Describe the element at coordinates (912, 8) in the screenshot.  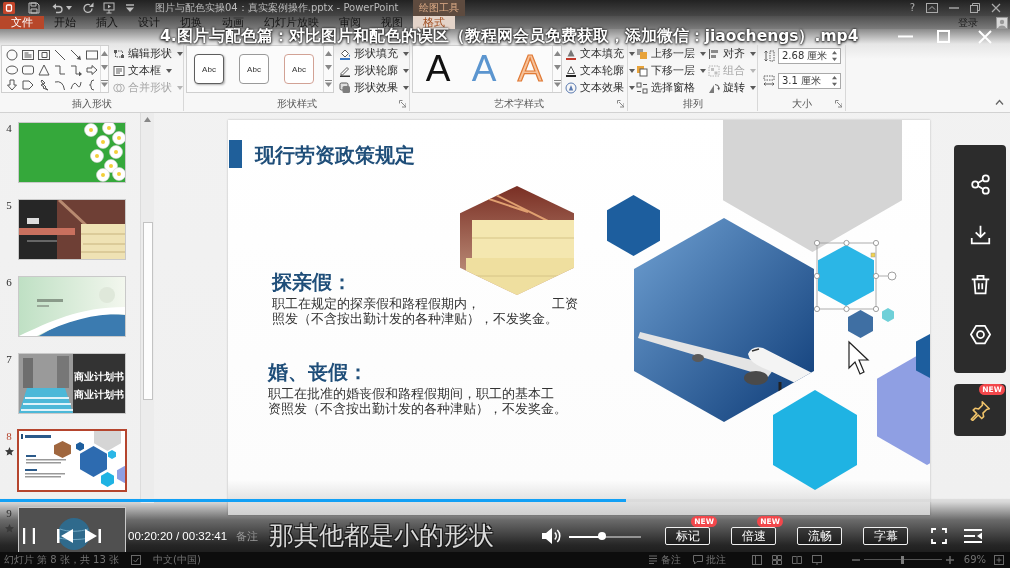
I see `help-button: ?` at that location.